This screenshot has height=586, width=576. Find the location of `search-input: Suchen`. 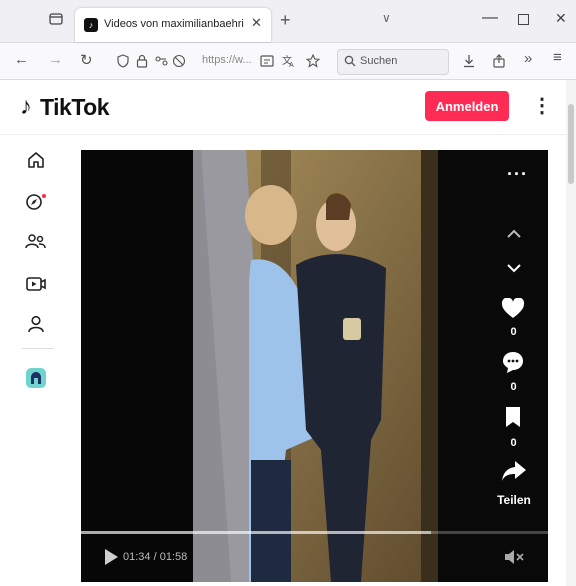

search-input: Suchen is located at coordinates (393, 62).